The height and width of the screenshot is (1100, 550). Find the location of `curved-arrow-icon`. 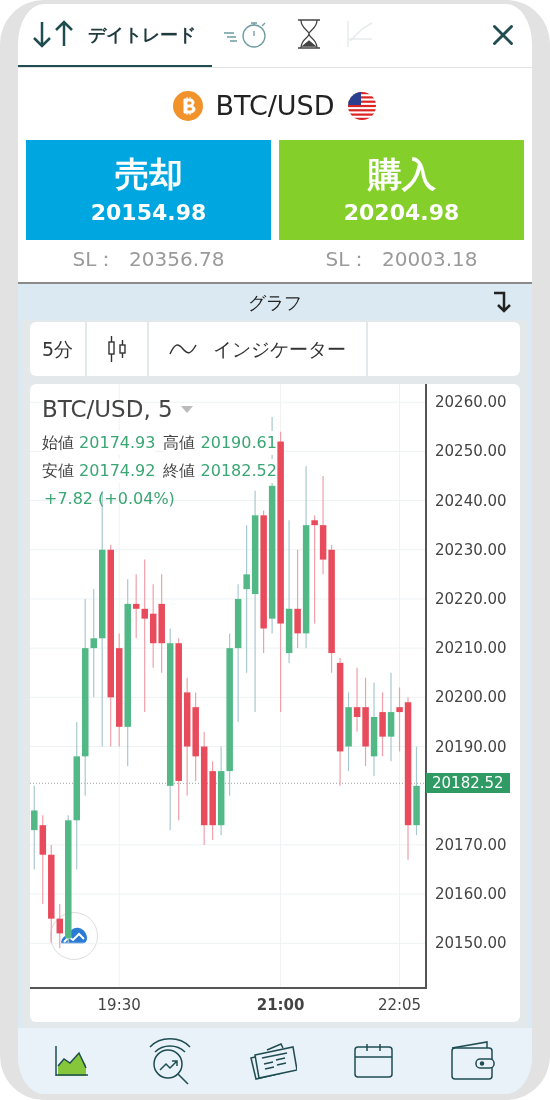

curved-arrow-icon is located at coordinates (503, 302).